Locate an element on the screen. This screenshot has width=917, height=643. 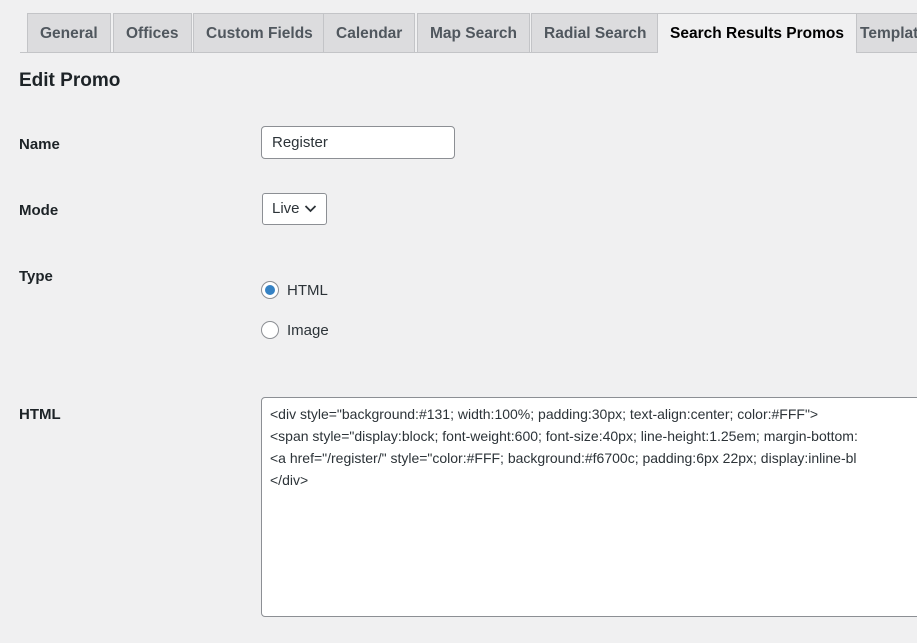
tab-radial-search: Radial Search is located at coordinates (595, 32).